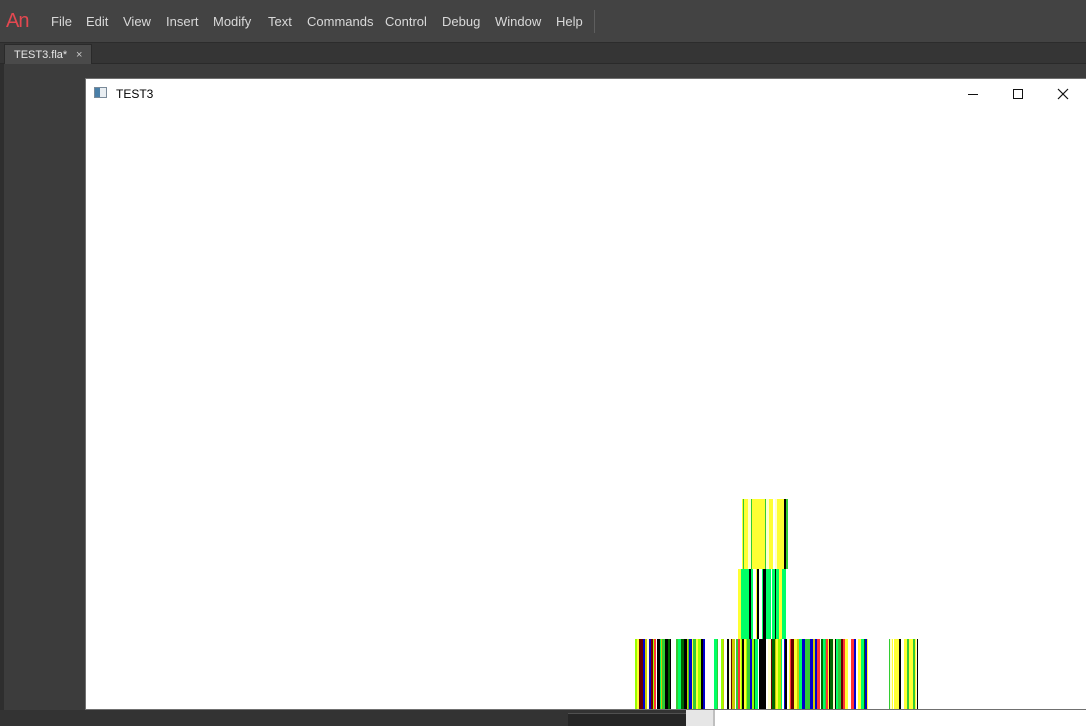 This screenshot has height=726, width=1086. Describe the element at coordinates (135, 94) in the screenshot. I see `window-title: TEST3` at that location.